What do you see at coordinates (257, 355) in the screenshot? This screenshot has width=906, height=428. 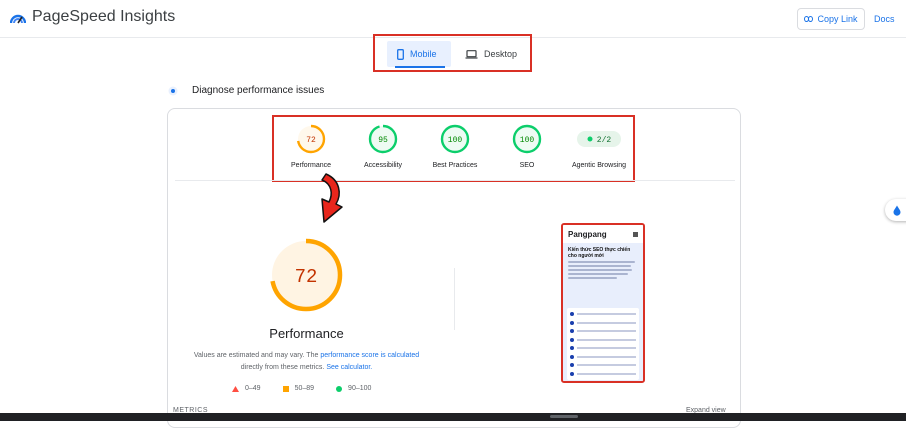 I see `note-text: Values are estimated and may vary. The` at bounding box center [257, 355].